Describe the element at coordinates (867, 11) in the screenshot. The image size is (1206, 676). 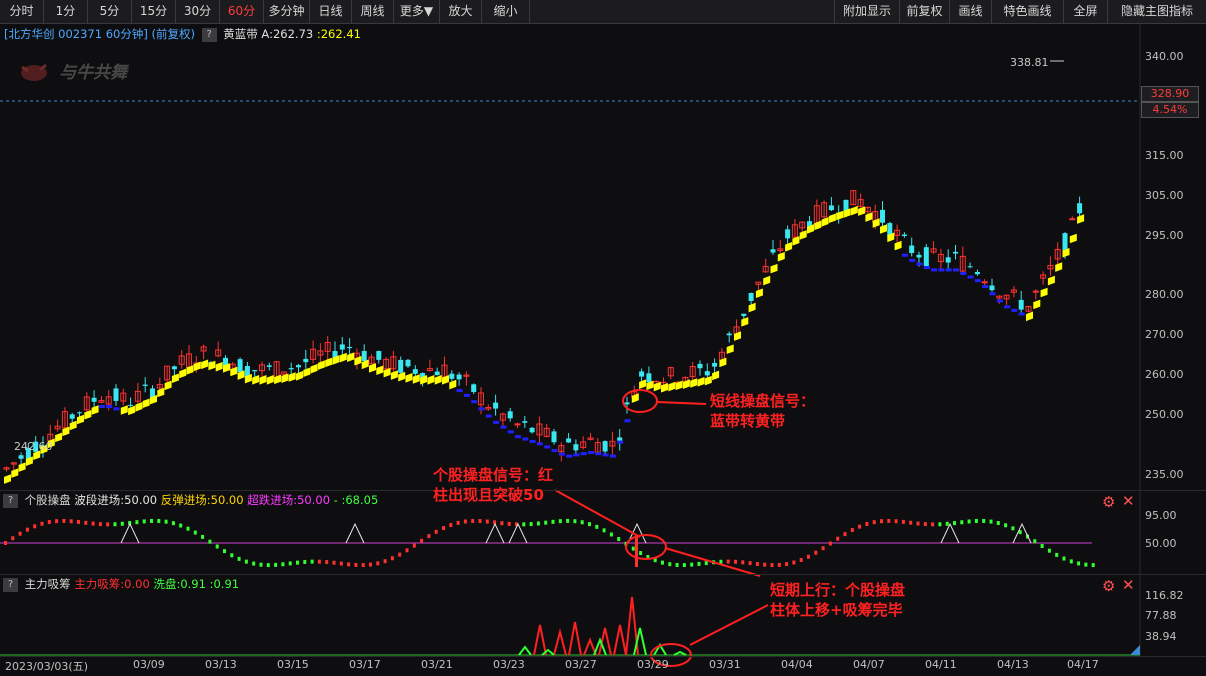
I see `tb-extra-display: 附加显示` at that location.